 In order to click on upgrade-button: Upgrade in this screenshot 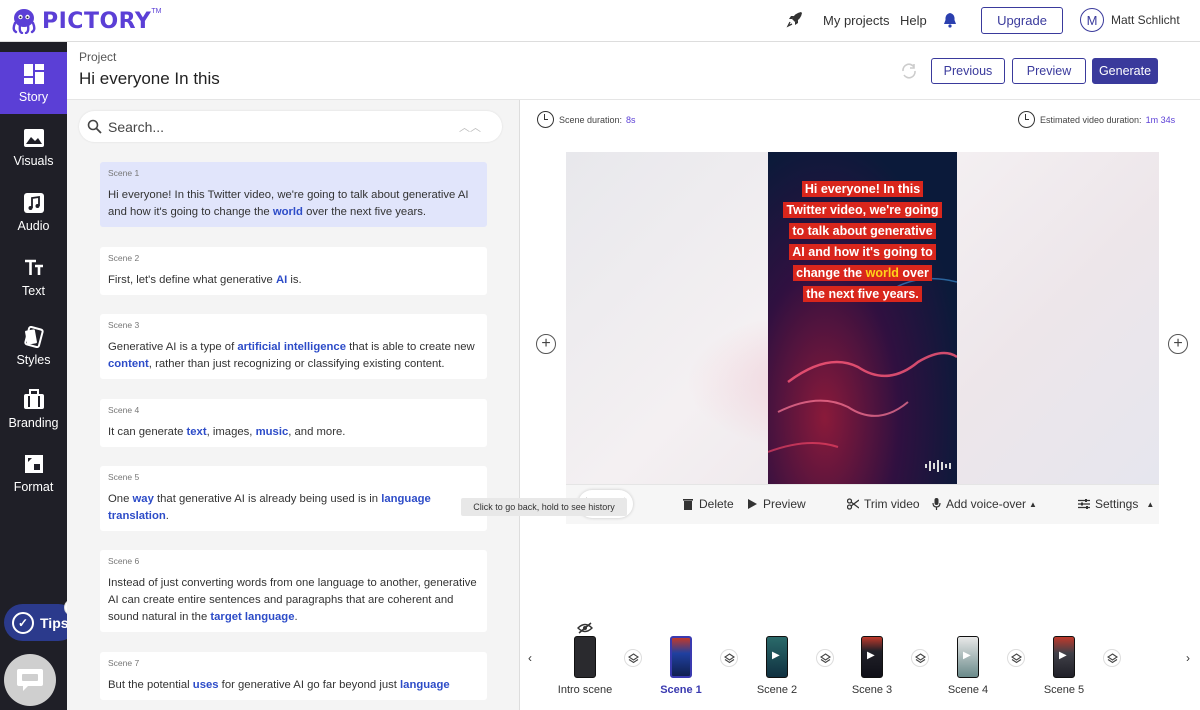, I will do `click(1022, 20)`.